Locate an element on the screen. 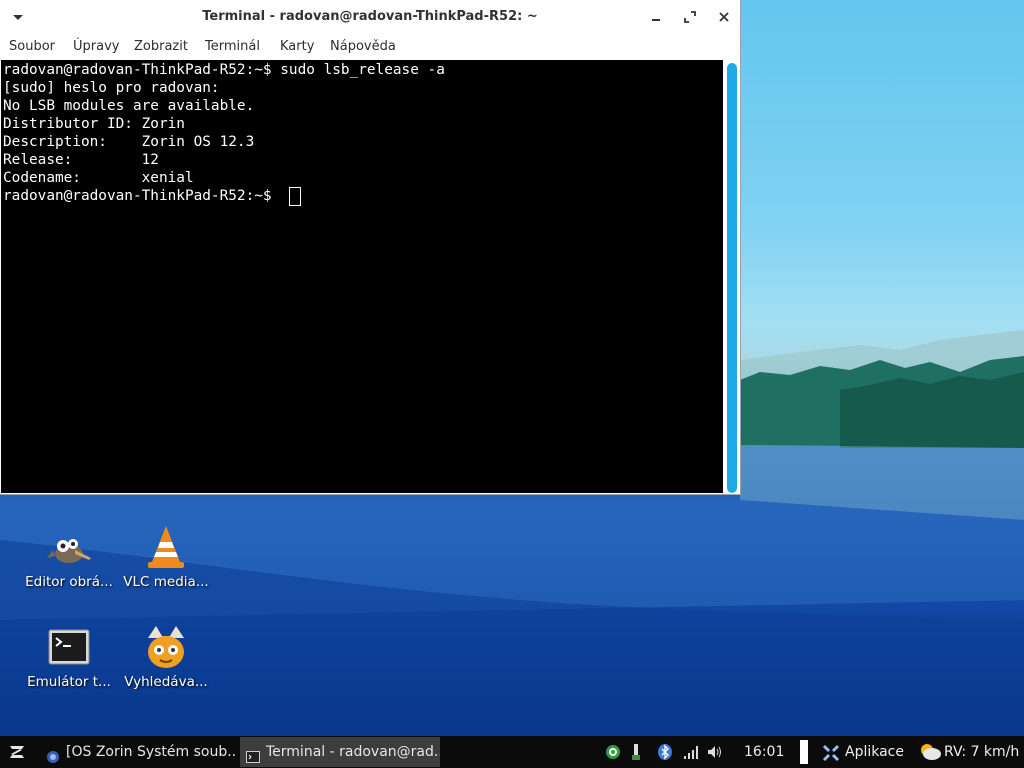 The image size is (1024, 768). zorin-logo-icon is located at coordinates (17, 752).